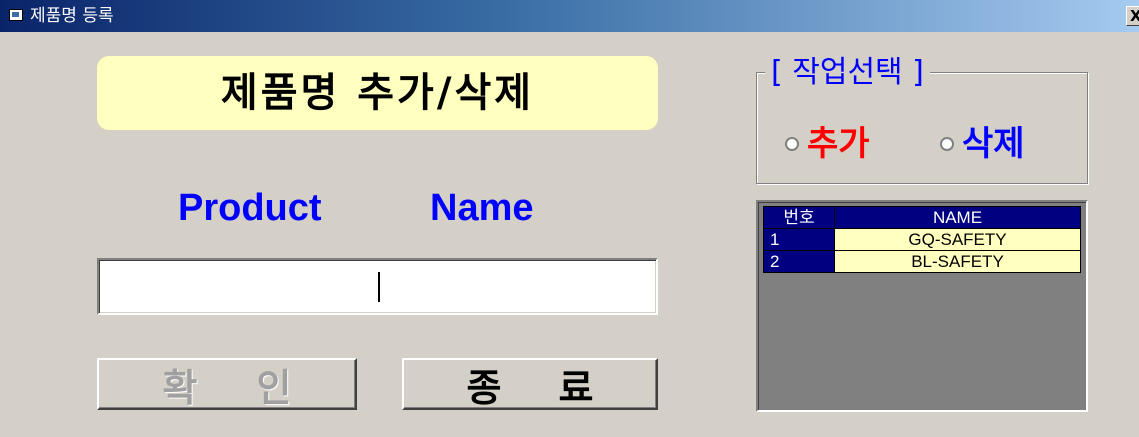  I want to click on grid-cell-number: 1, so click(799, 239).